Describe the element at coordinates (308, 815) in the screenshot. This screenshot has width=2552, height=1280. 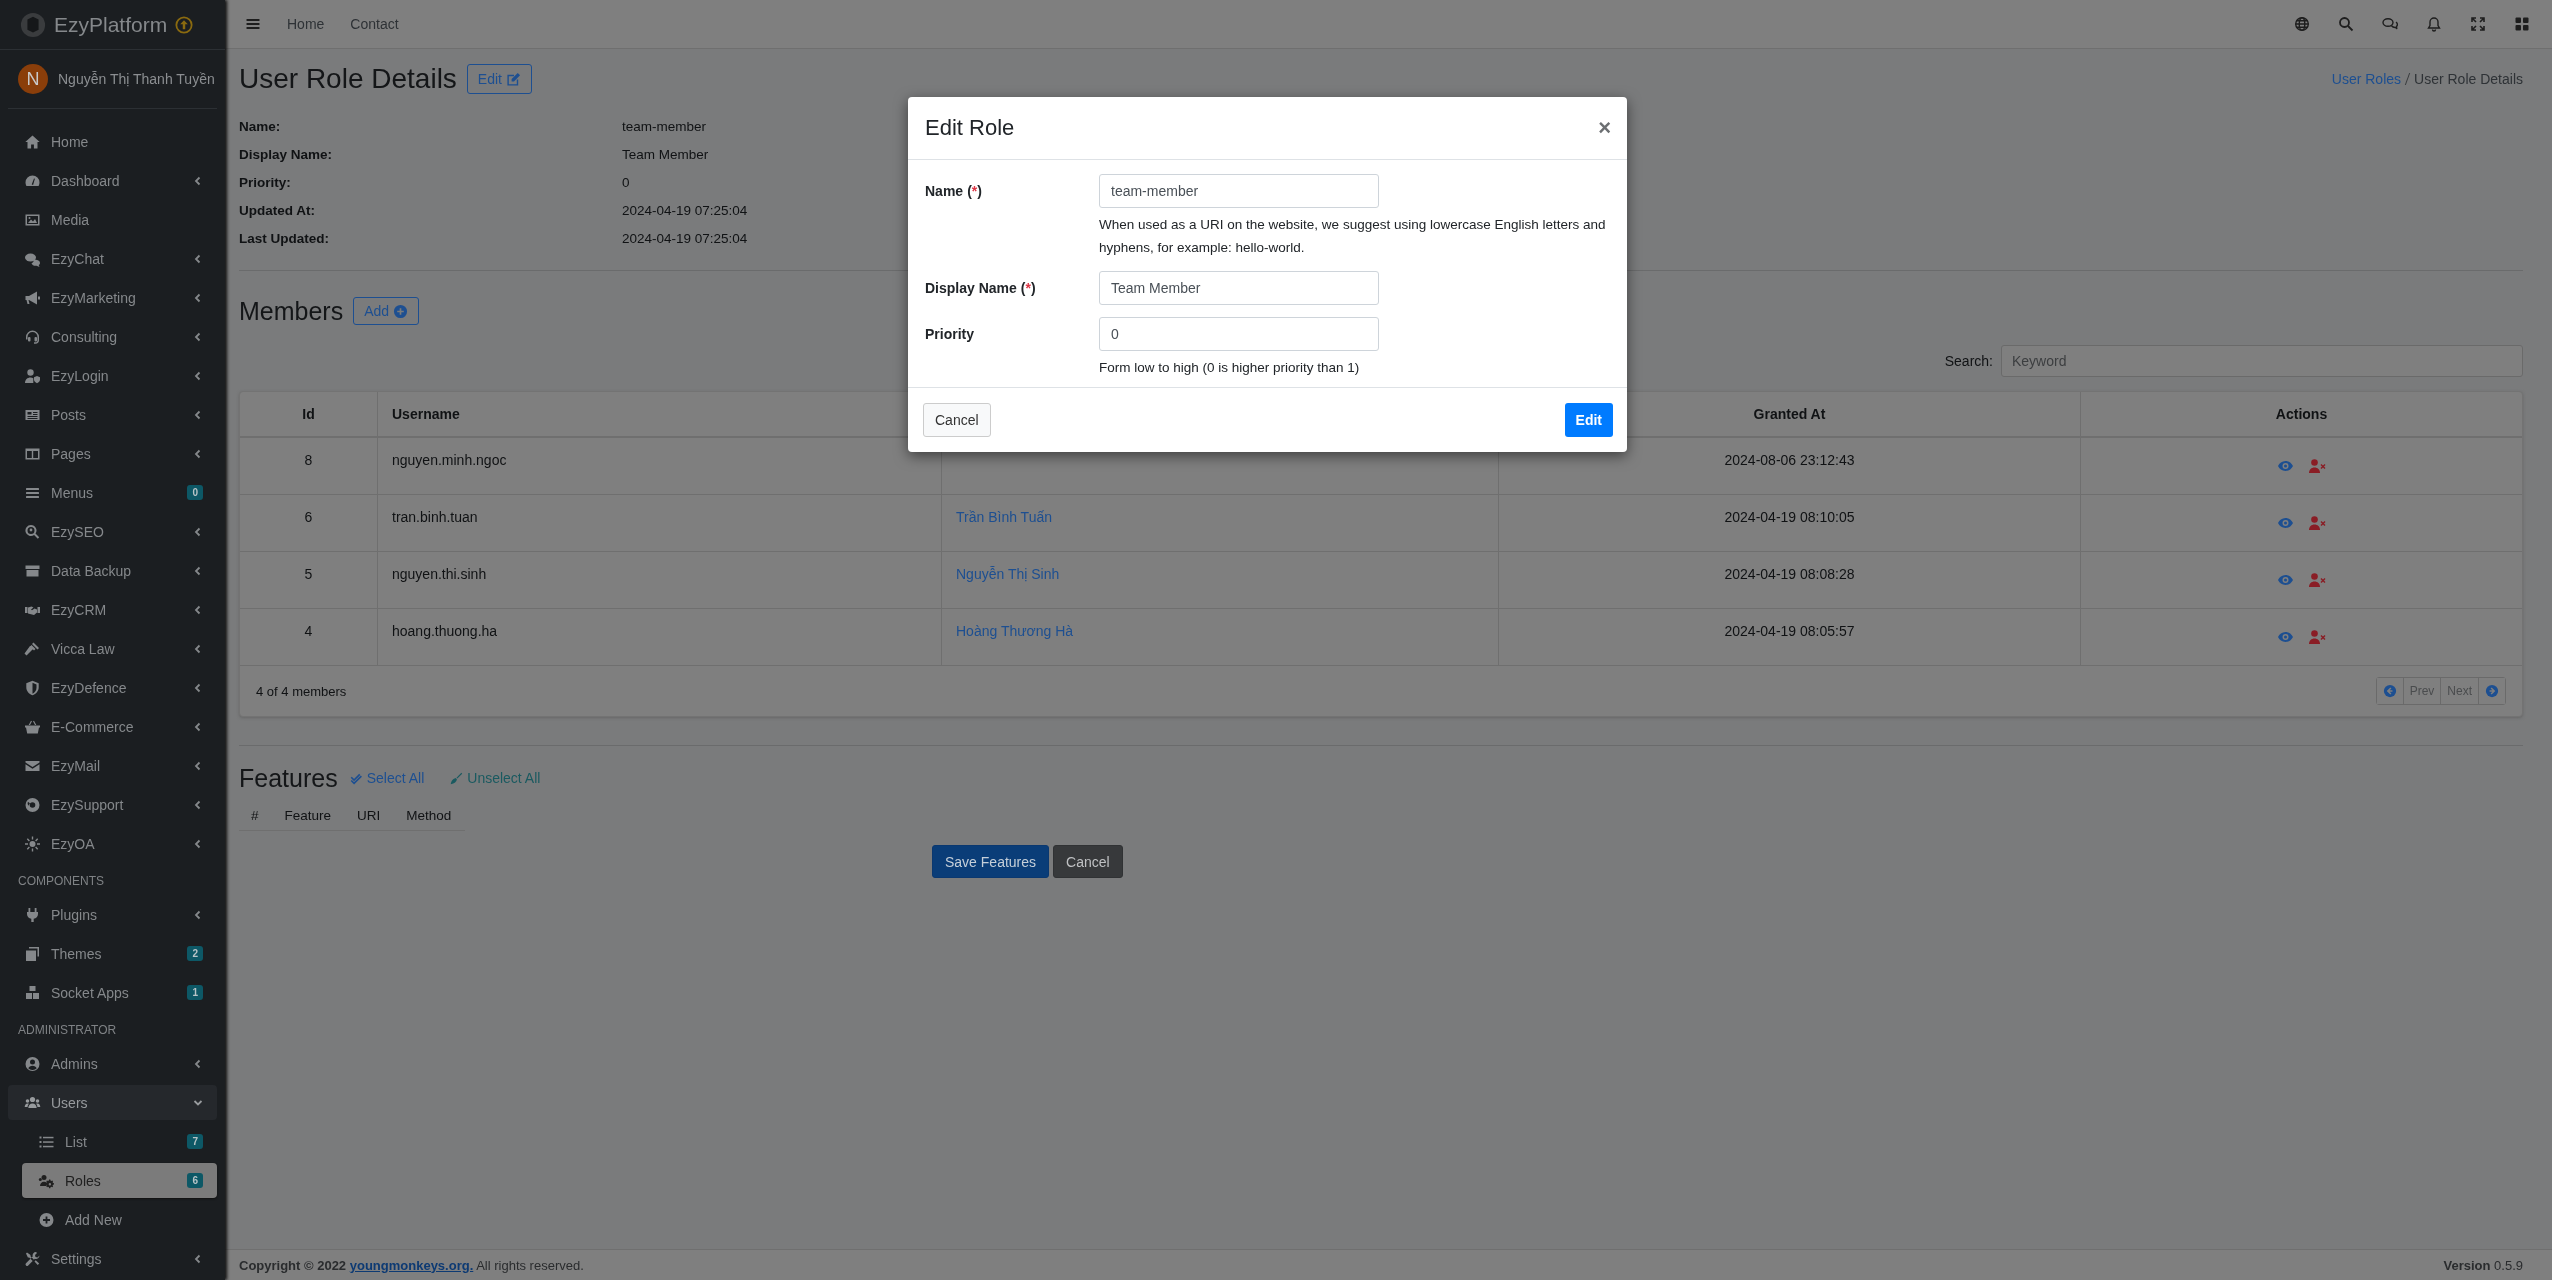
I see `column-header: Feature` at that location.